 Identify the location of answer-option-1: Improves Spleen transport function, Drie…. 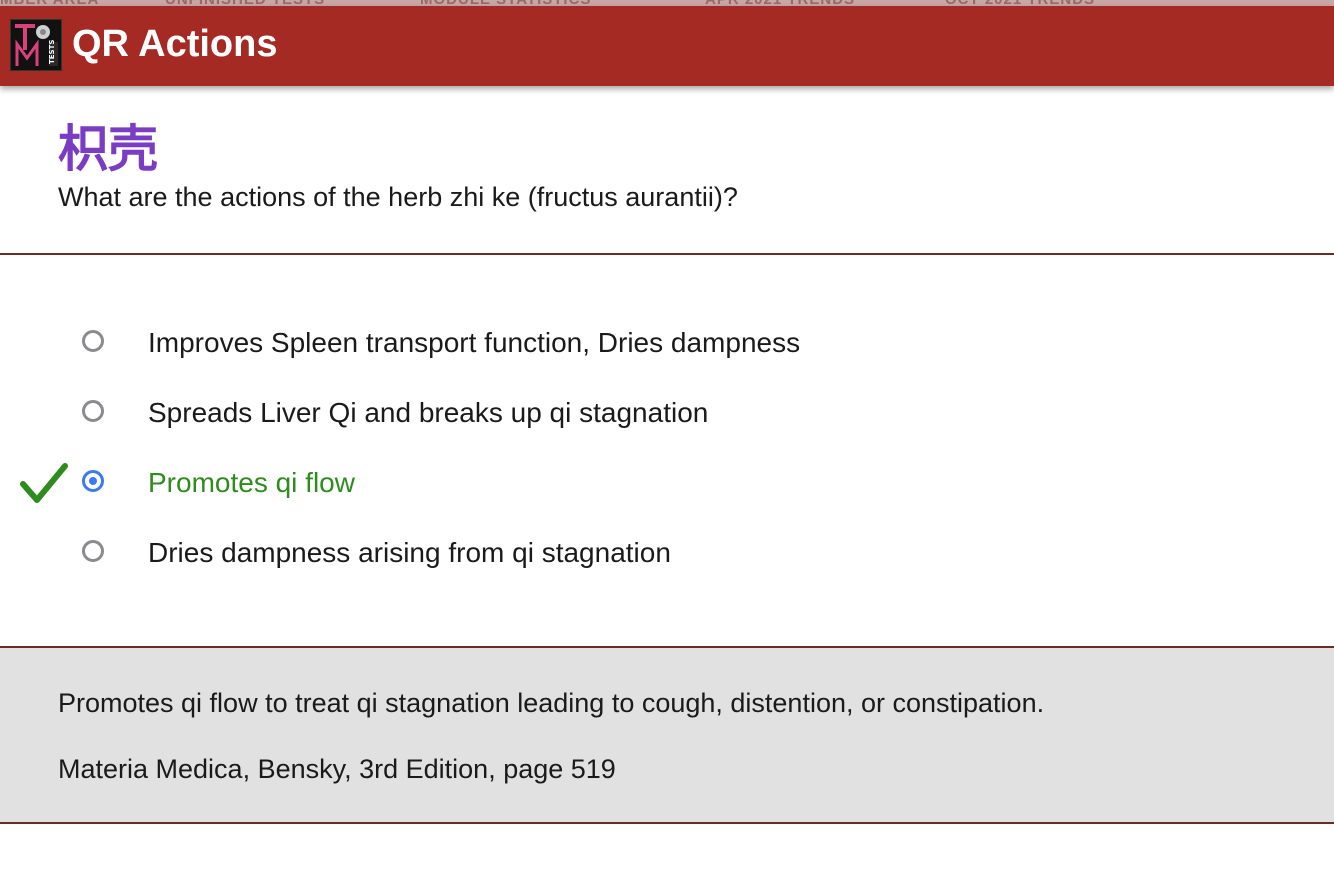
(667, 344).